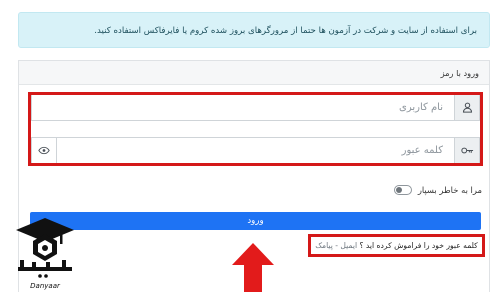 The height and width of the screenshot is (292, 500). I want to click on remember-me-toggle, so click(402, 190).